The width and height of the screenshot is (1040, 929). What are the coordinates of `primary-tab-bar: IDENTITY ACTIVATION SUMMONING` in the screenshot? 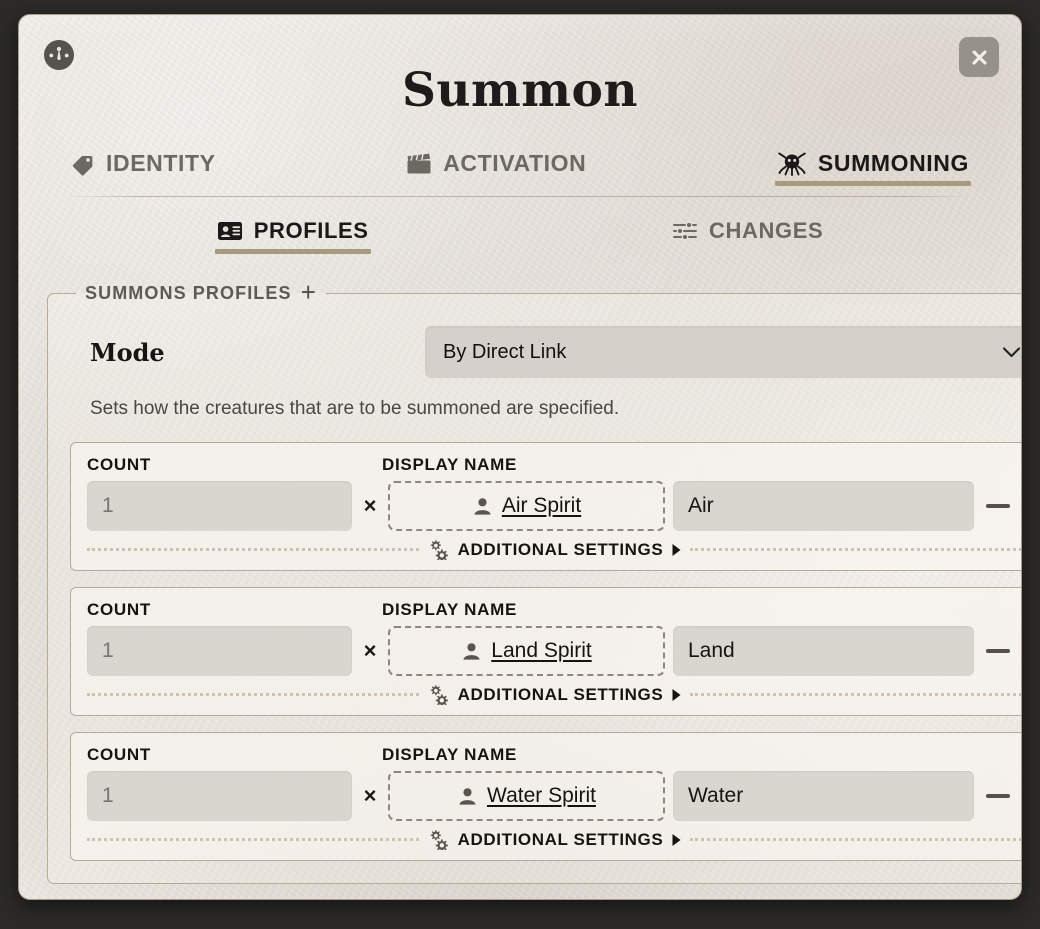 It's located at (520, 166).